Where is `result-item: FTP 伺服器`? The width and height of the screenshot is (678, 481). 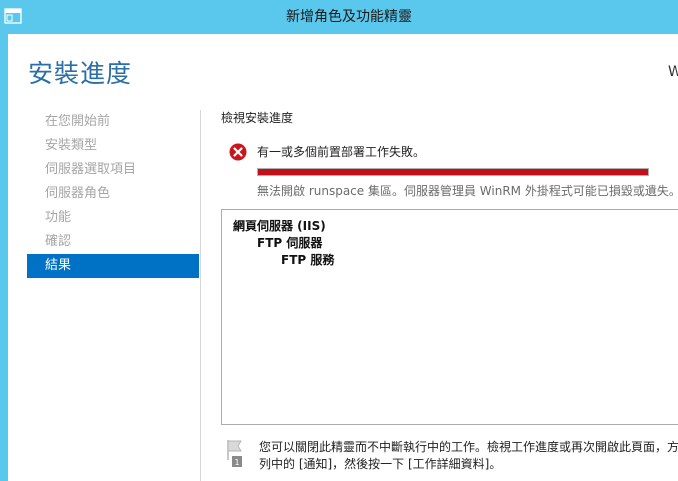
result-item: FTP 伺服器 is located at coordinates (290, 243).